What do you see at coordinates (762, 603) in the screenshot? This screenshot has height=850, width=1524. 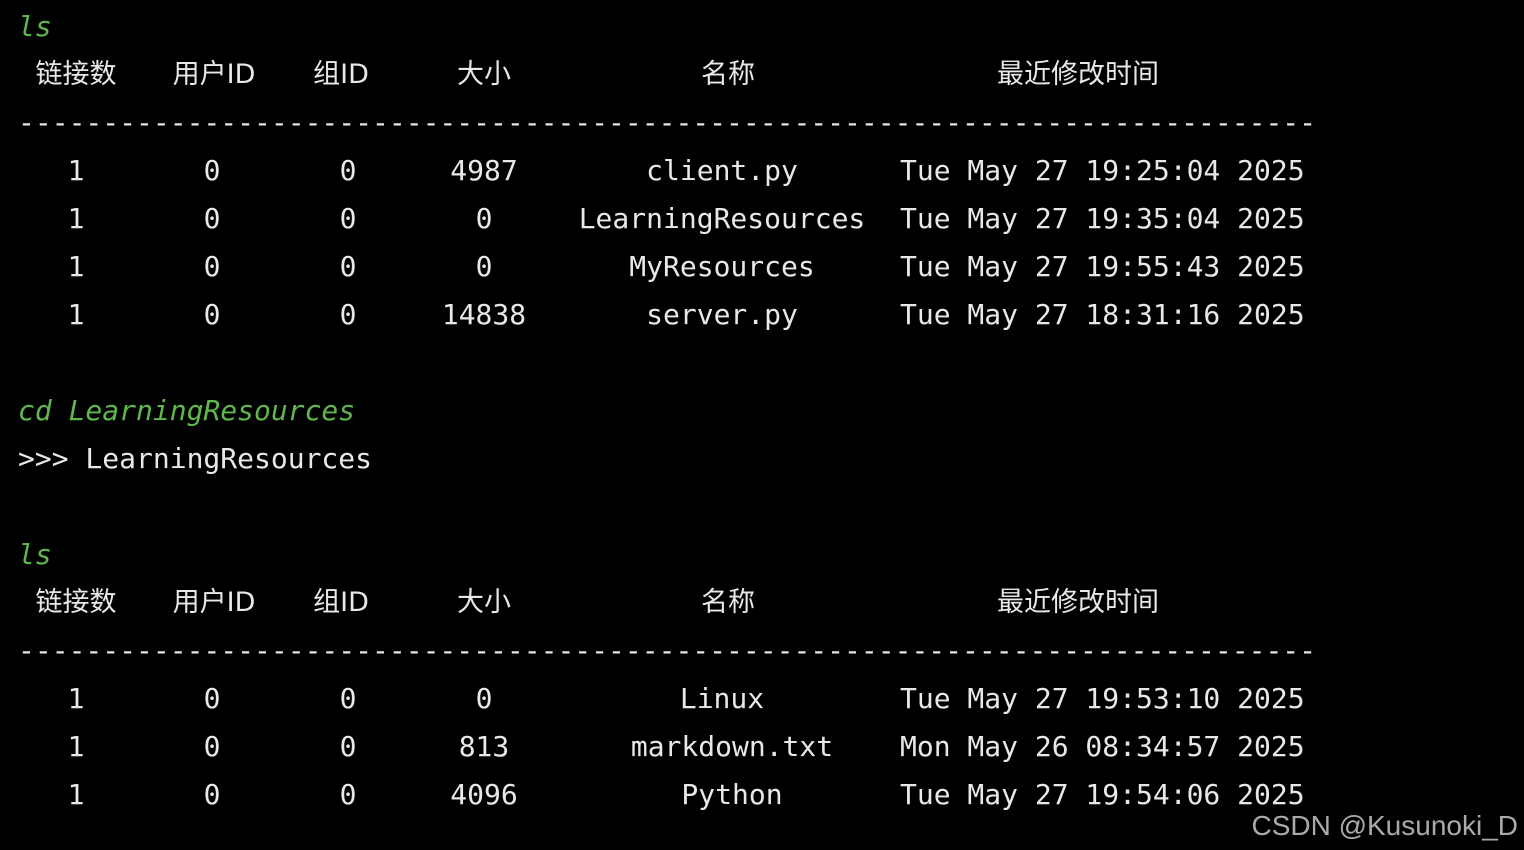 I see `table-header-2: 链接数 用户ID 组ID 大小 名称 最近修改时间` at bounding box center [762, 603].